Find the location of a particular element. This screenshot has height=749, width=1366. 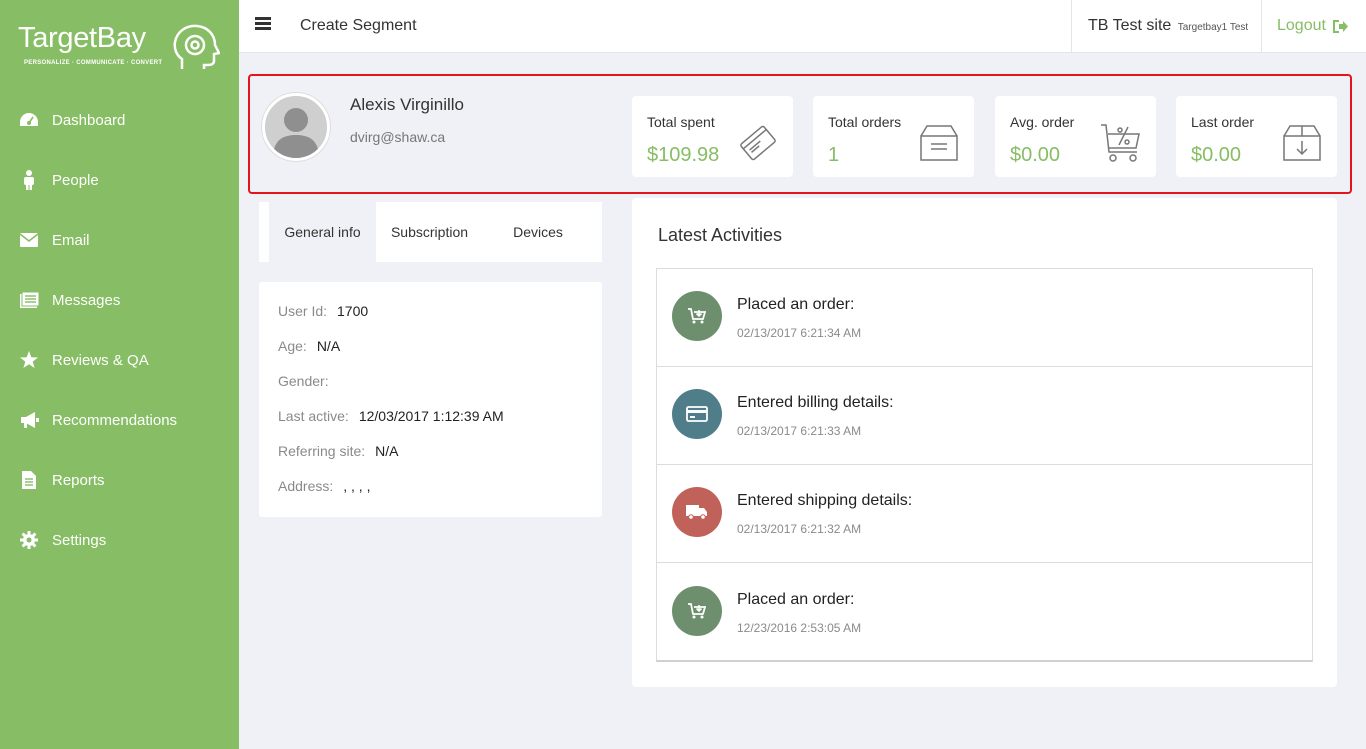

truck-icon is located at coordinates (697, 512).